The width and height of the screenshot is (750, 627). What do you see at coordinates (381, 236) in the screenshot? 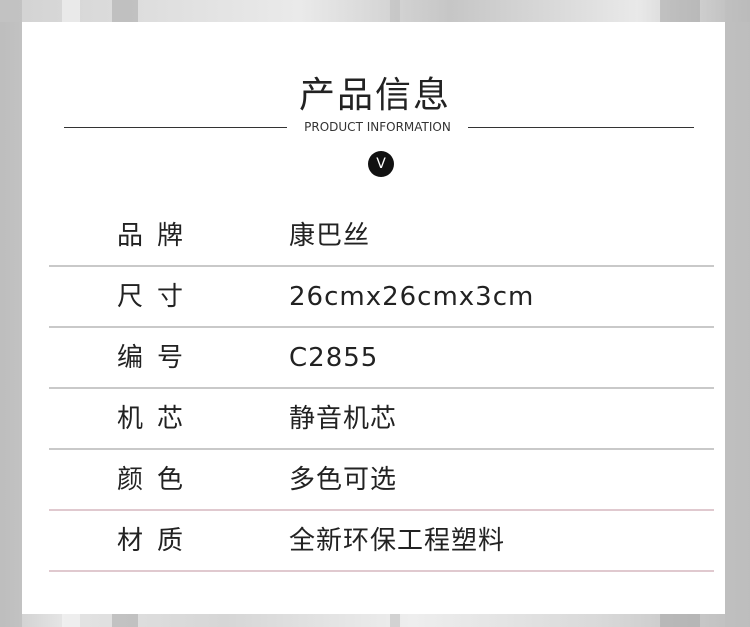
I see `spec-row-brand: 品牌 康巴丝` at bounding box center [381, 236].